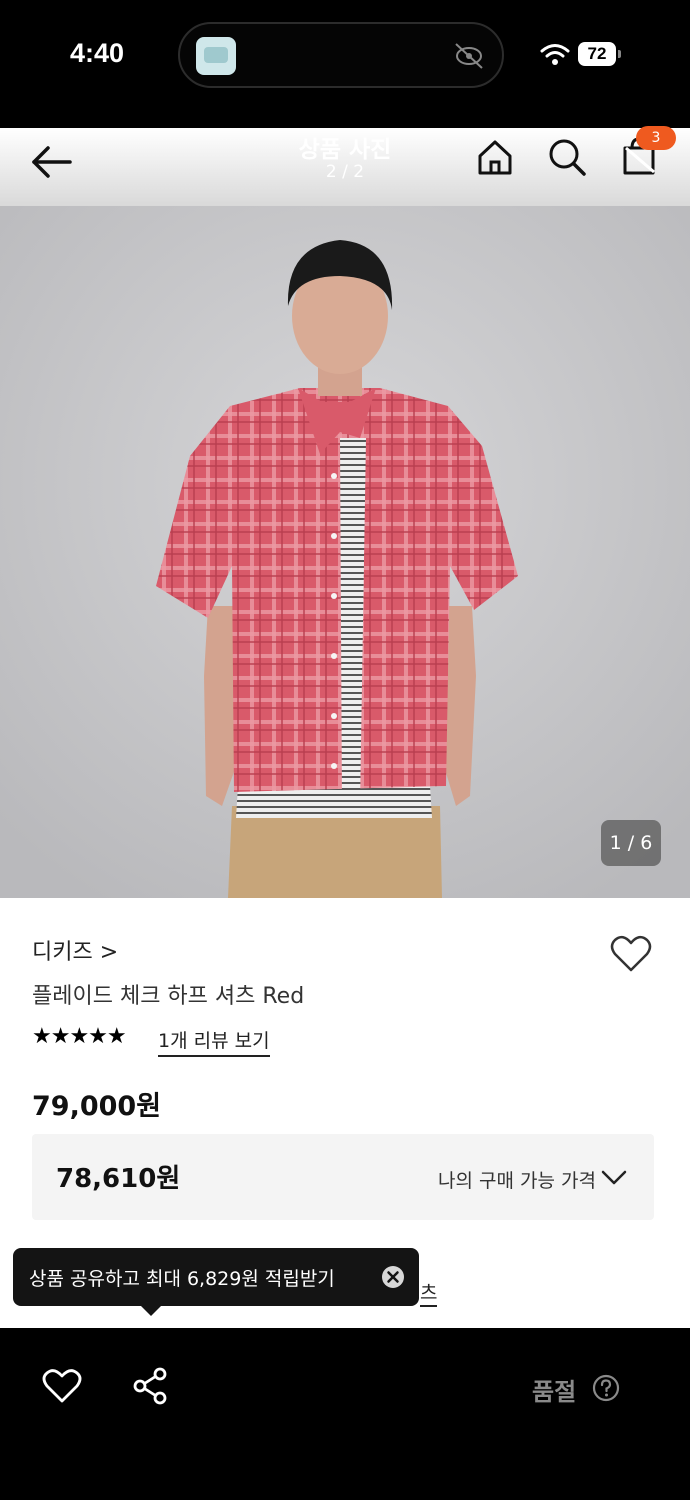 This screenshot has width=690, height=1500. I want to click on search-icon, so click(567, 157).